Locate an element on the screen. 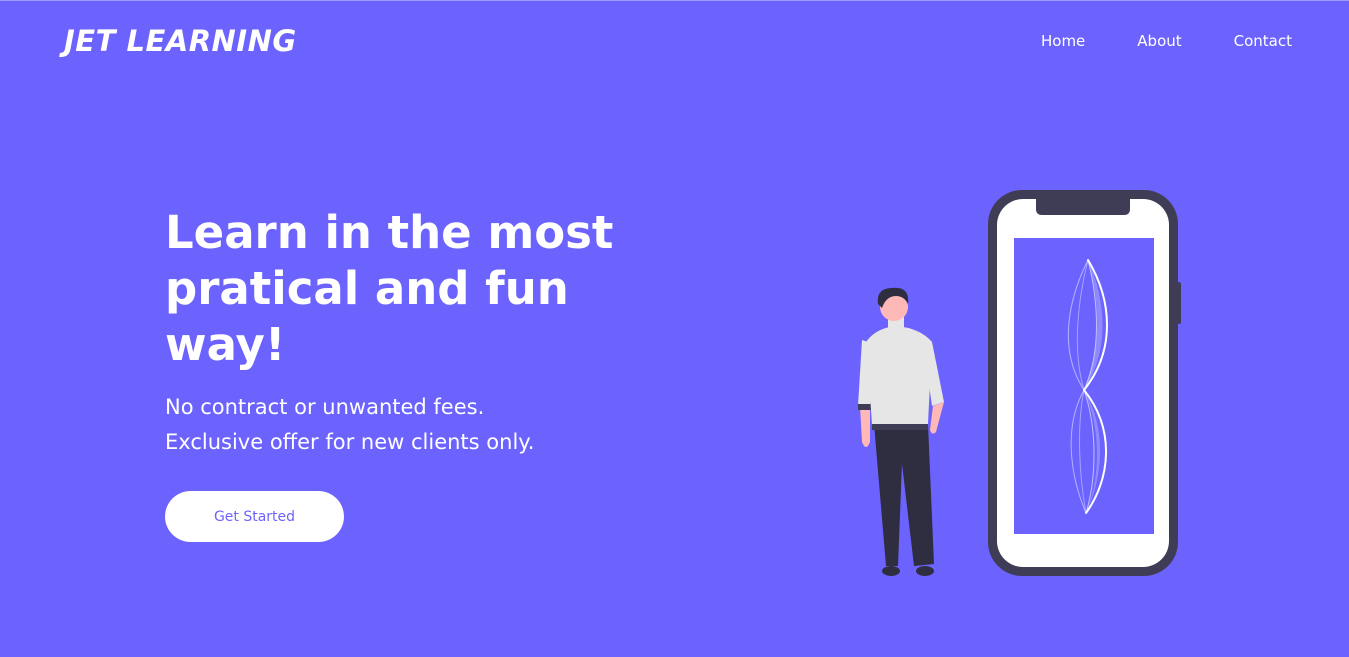 This screenshot has width=1349, height=657. get-started-button: Get Started is located at coordinates (254, 516).